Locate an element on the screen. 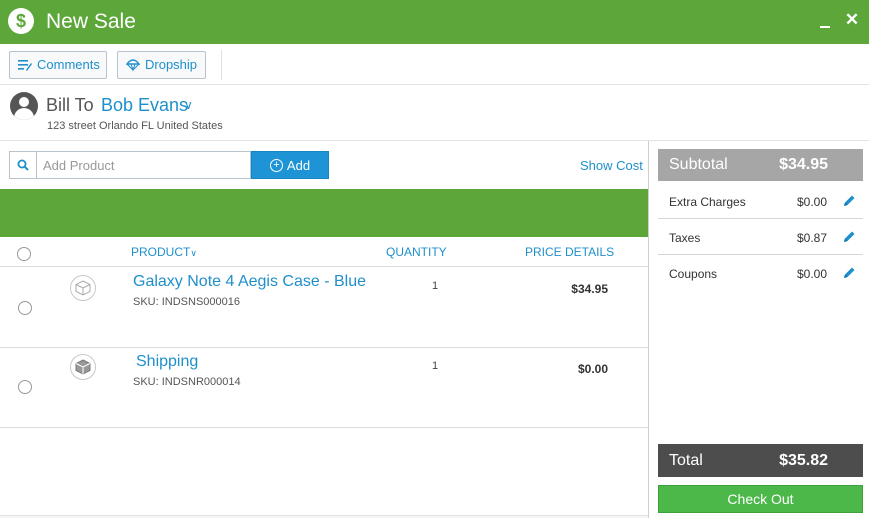 Image resolution: width=869 pixels, height=518 pixels. window-title: New Sale is located at coordinates (91, 21).